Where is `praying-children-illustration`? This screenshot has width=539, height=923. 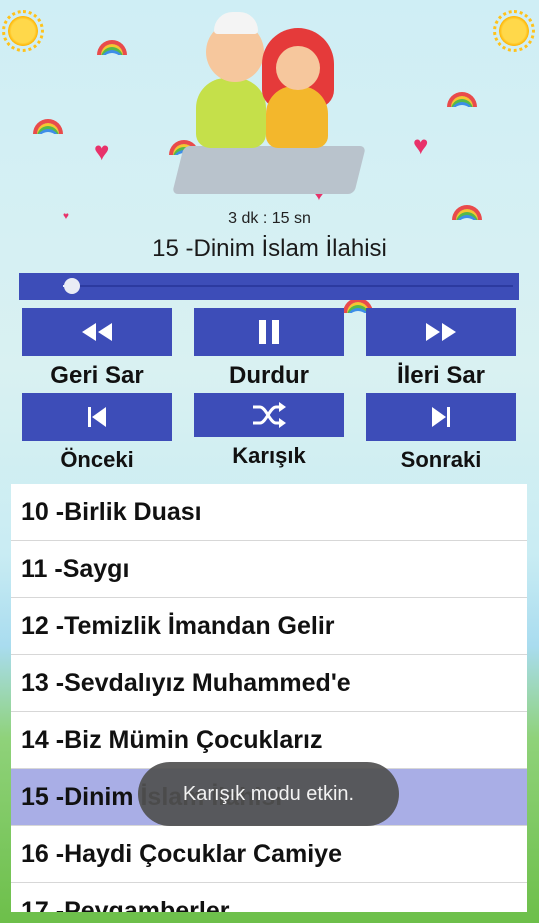 praying-children-illustration is located at coordinates (269, 104).